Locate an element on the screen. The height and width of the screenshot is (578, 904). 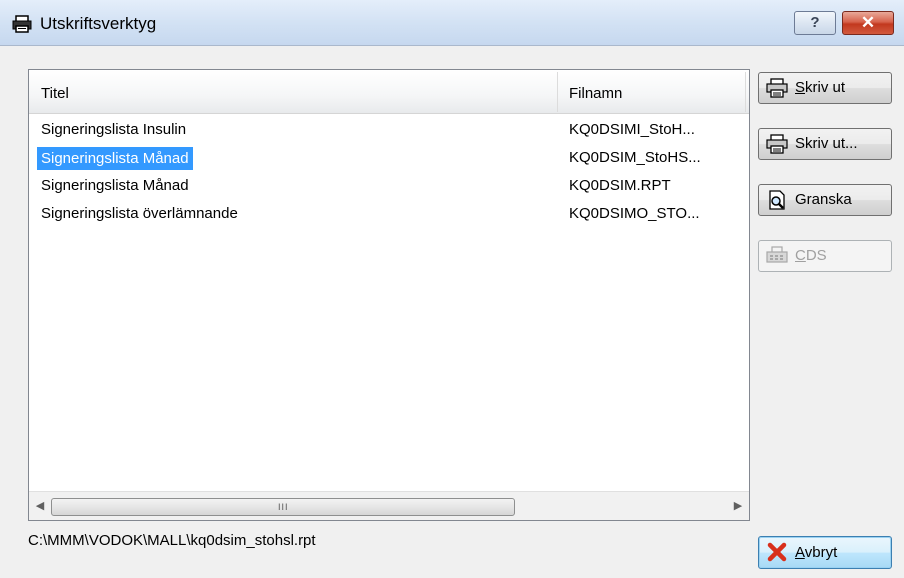
title-bar: Utskriftsverktyg ? ✕ is located at coordinates (452, 23).